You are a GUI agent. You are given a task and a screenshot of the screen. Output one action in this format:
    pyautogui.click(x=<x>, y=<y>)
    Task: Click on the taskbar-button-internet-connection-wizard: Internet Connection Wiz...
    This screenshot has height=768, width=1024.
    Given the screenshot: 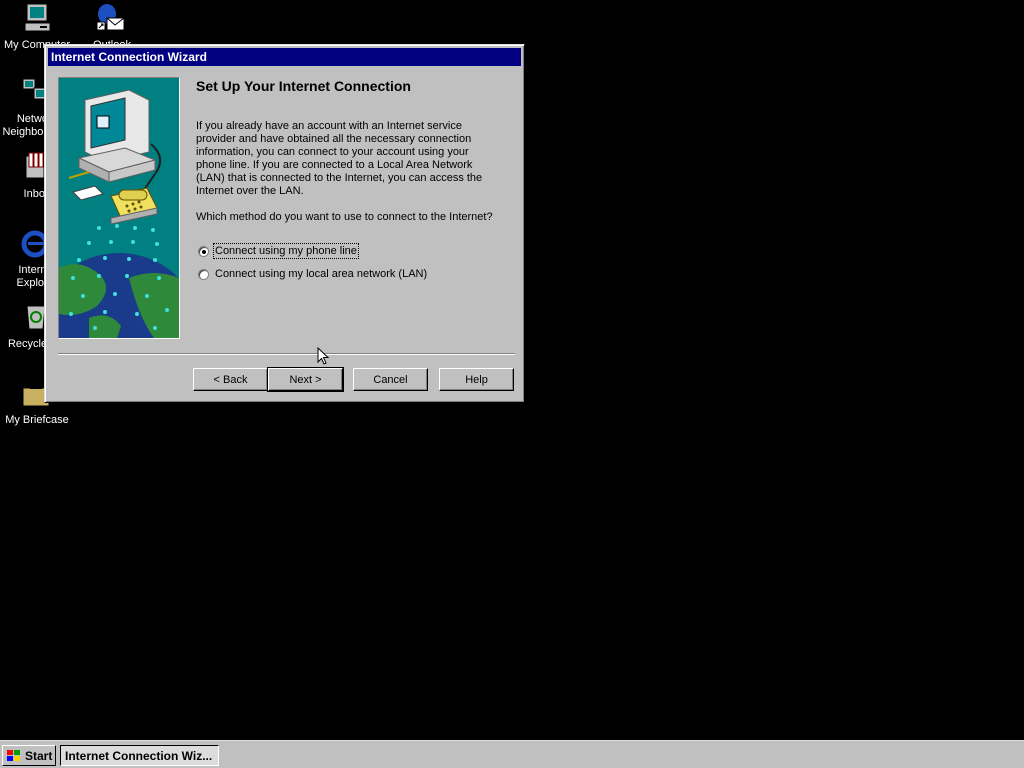 What is the action you would take?
    pyautogui.click(x=139, y=755)
    